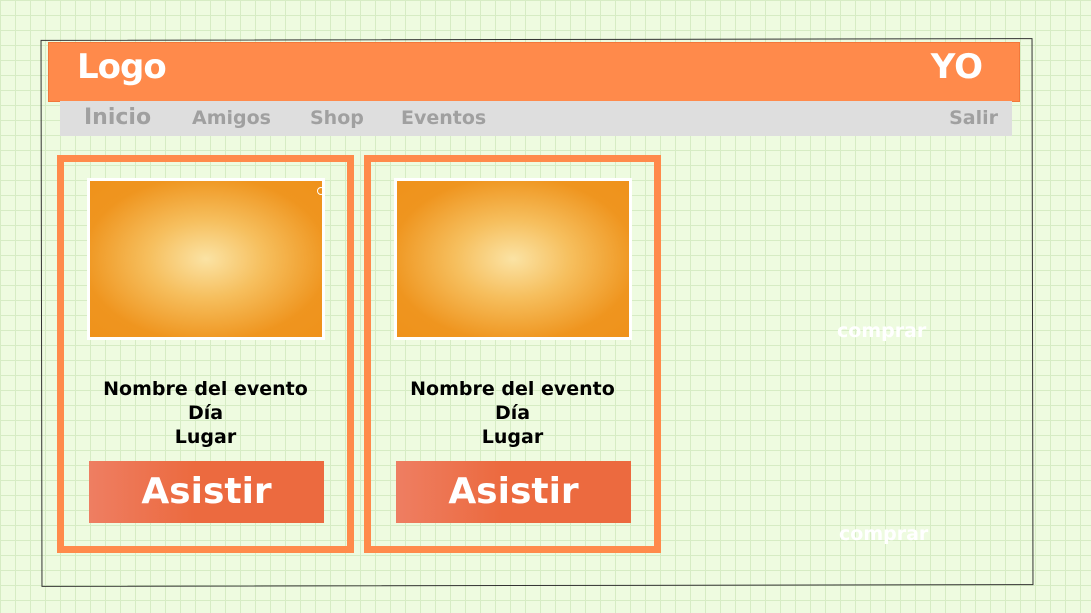  What do you see at coordinates (337, 118) in the screenshot?
I see `nav-item-shop: Shop` at bounding box center [337, 118].